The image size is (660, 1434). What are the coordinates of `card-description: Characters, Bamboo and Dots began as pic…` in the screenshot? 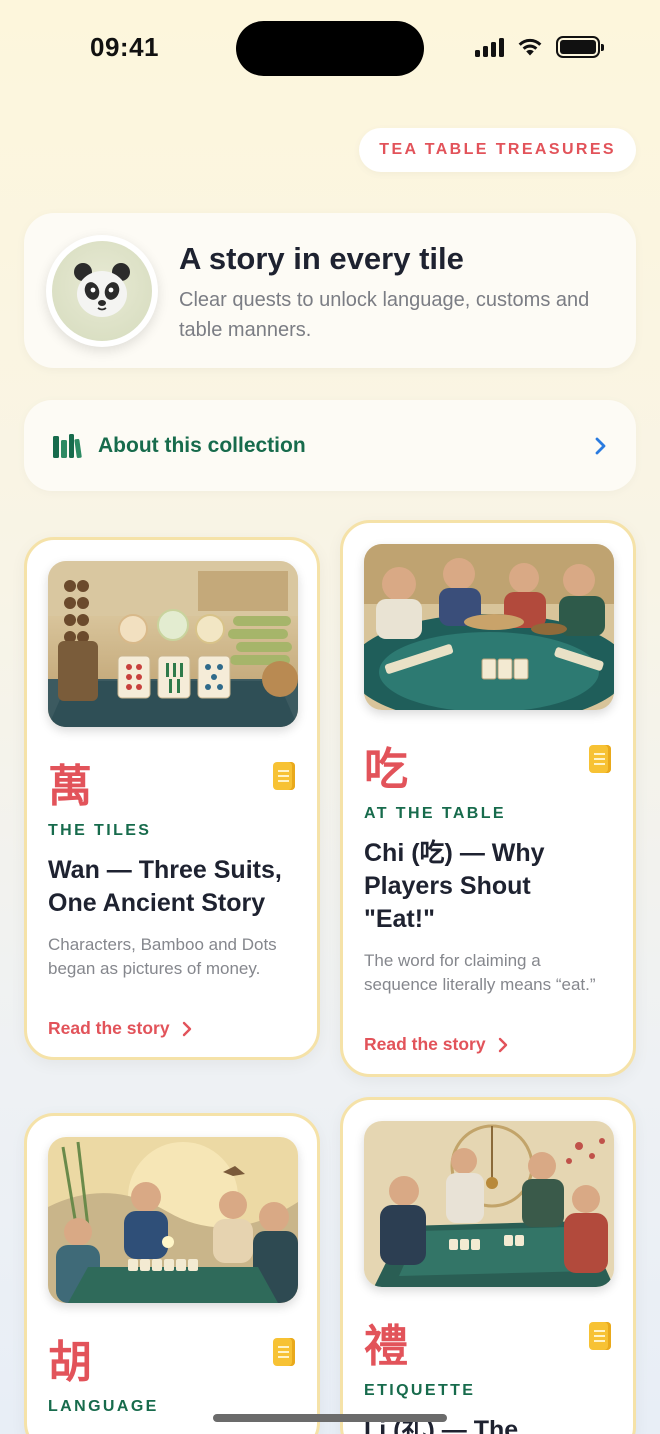 It's located at (162, 956).